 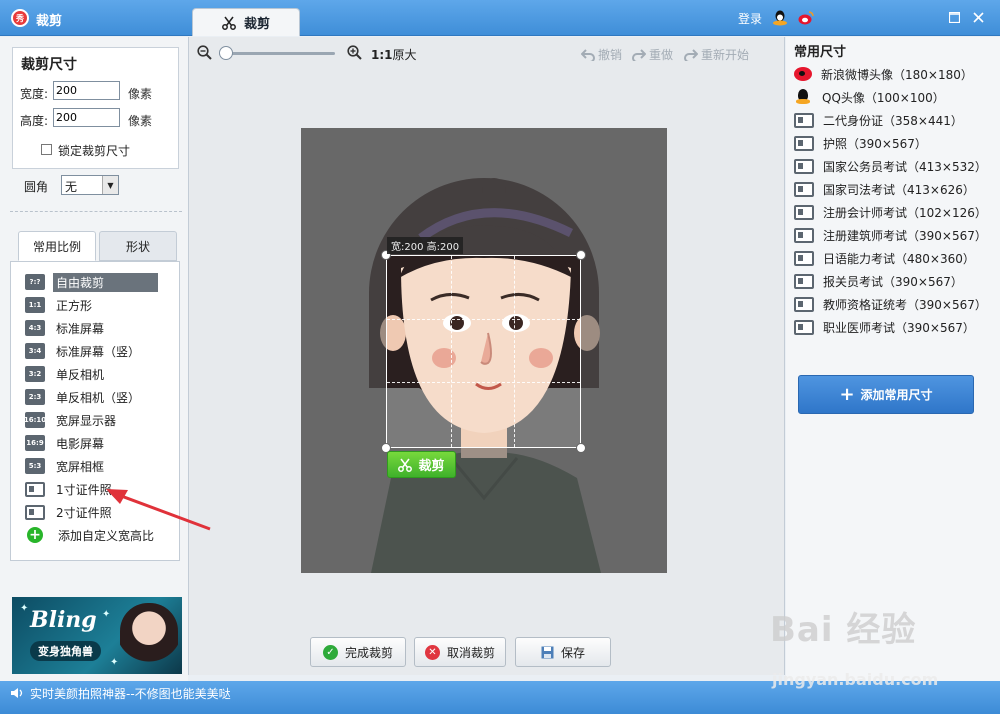 What do you see at coordinates (581, 255) in the screenshot?
I see `crop-handle-top-right` at bounding box center [581, 255].